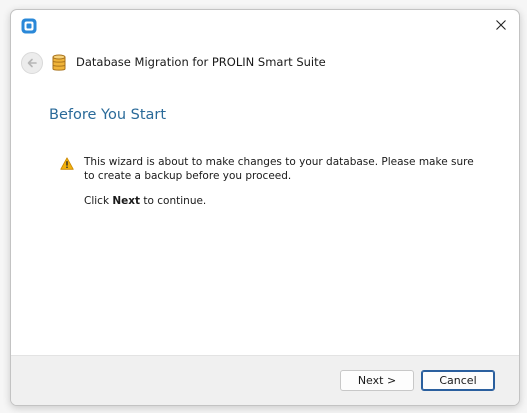  Describe the element at coordinates (108, 115) in the screenshot. I see `page-heading: Before You Start` at that location.